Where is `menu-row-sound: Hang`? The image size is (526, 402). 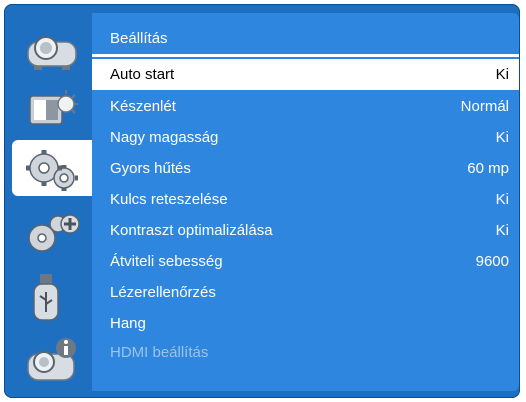 menu-row-sound: Hang is located at coordinates (305, 323).